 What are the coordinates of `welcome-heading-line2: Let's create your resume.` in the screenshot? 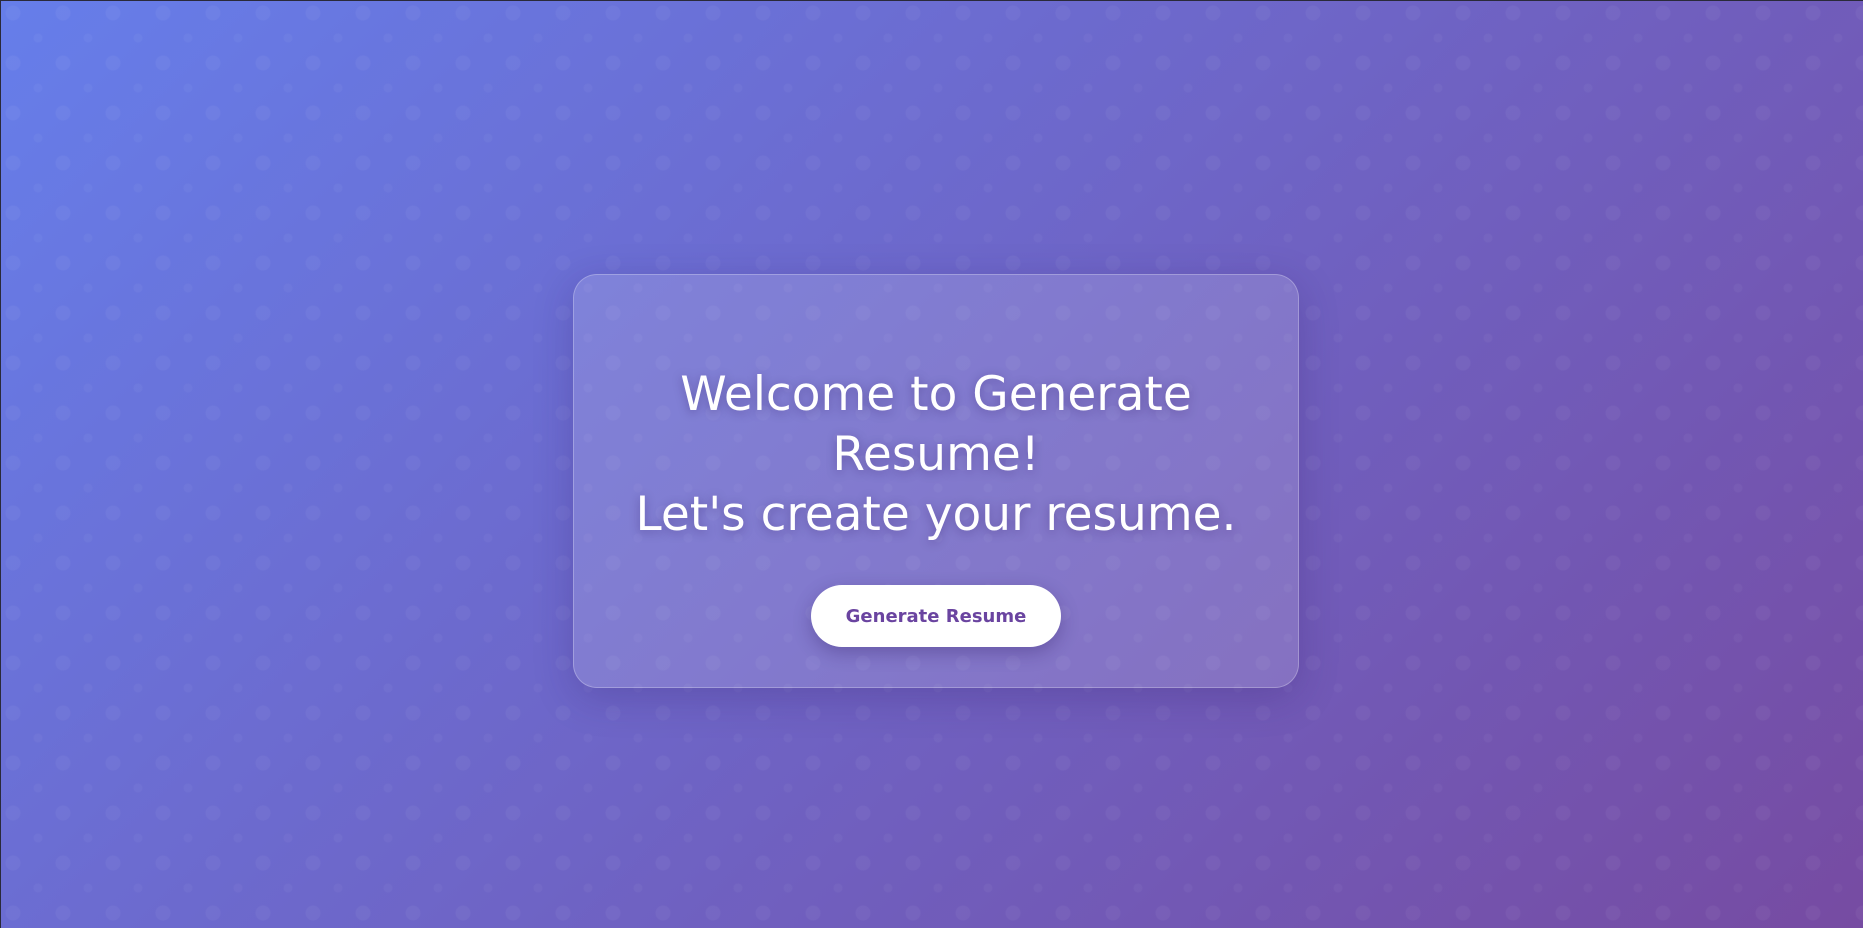 It's located at (936, 514).